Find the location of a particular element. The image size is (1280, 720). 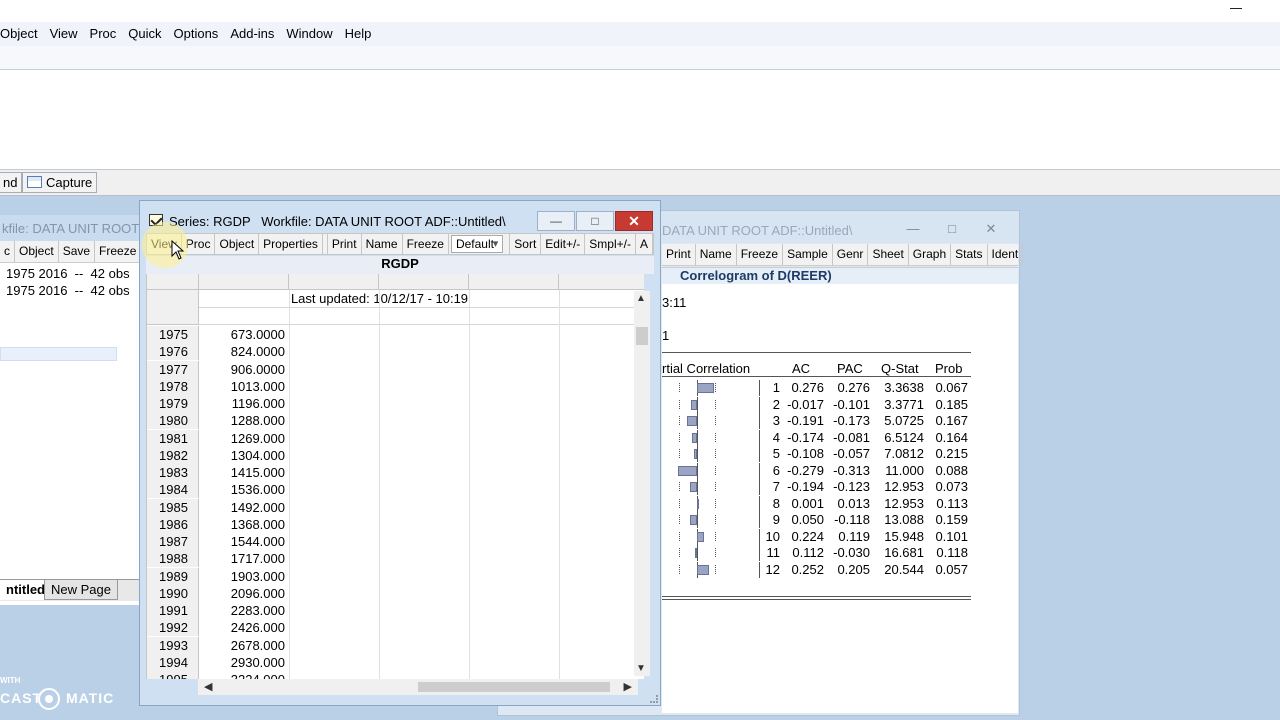

correlogram-close-button: ✕ is located at coordinates (991, 229).